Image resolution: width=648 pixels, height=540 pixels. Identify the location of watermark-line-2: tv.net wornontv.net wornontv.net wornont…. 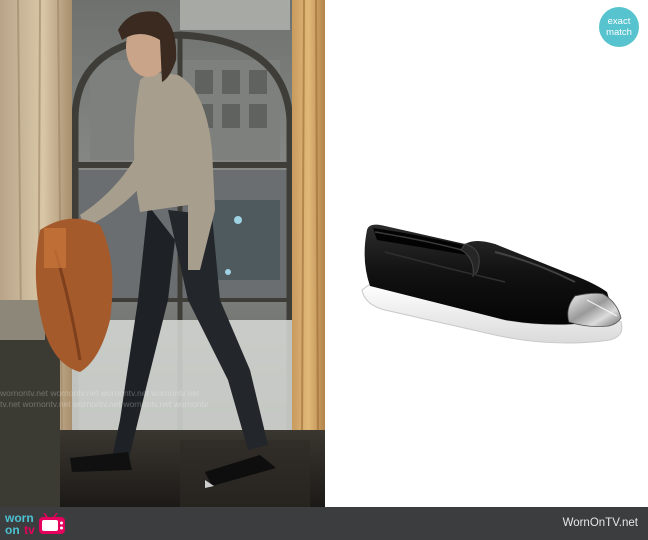
(104, 404).